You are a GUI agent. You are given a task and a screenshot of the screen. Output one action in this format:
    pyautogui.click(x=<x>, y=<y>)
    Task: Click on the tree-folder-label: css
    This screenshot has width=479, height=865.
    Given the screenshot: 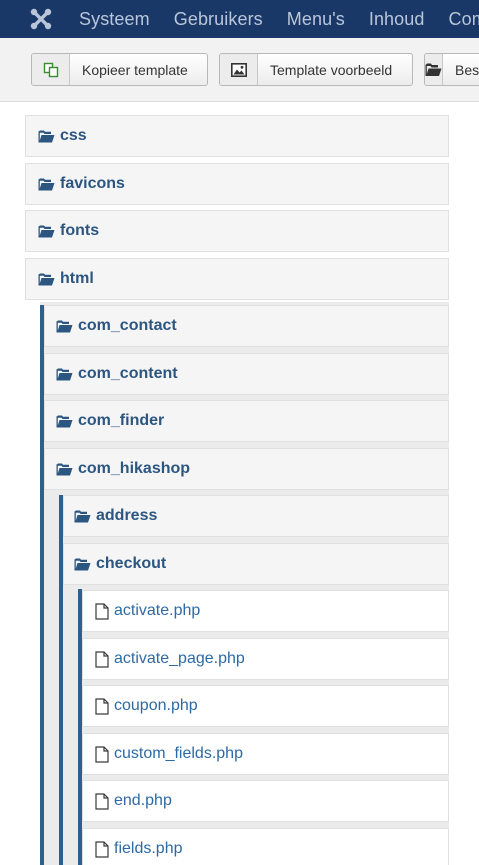 What is the action you would take?
    pyautogui.click(x=73, y=135)
    